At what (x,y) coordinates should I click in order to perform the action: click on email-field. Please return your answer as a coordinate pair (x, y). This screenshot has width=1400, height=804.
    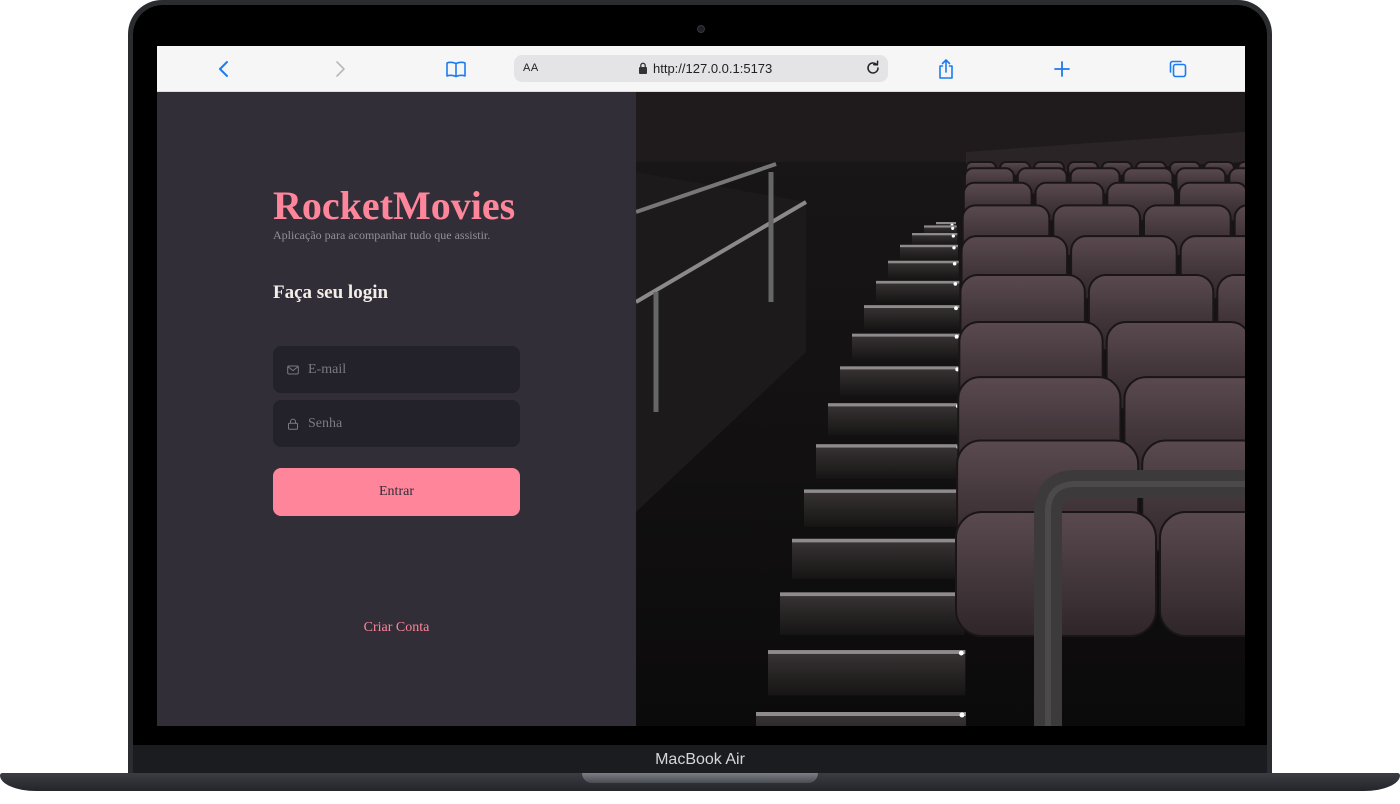
    Looking at the image, I should click on (396, 369).